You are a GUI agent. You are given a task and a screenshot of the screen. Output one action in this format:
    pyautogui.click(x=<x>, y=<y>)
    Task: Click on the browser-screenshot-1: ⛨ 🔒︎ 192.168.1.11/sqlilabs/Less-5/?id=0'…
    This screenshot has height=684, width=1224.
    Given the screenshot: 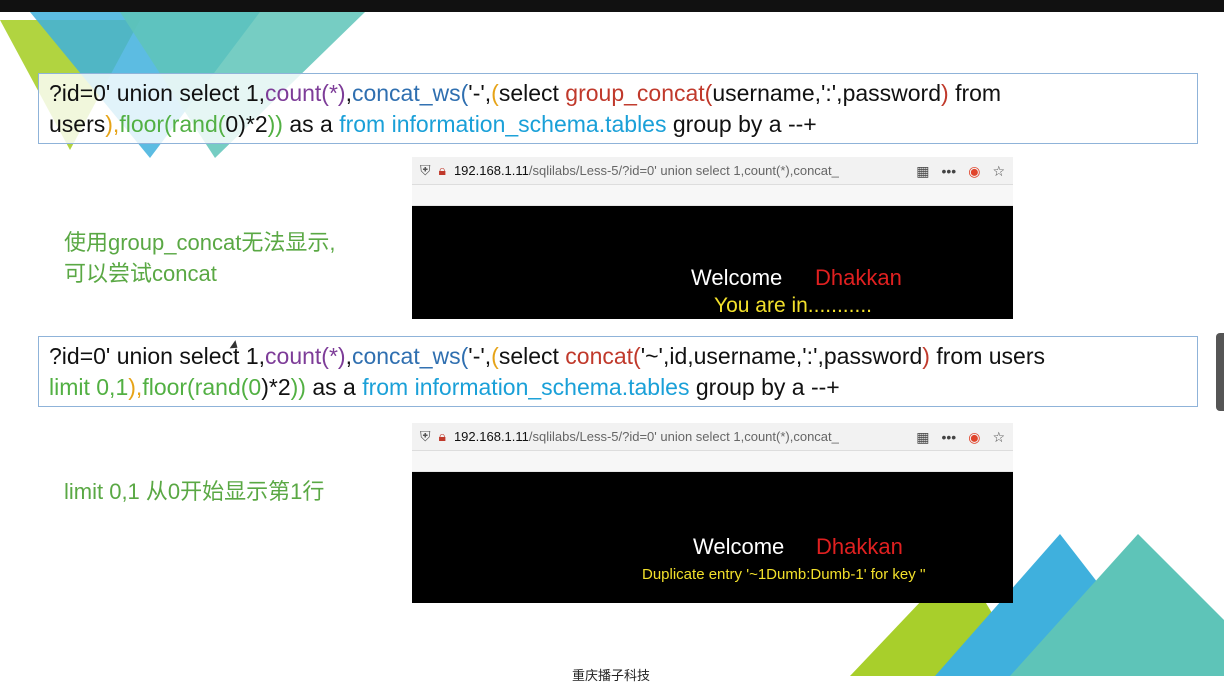 What is the action you would take?
    pyautogui.click(x=712, y=238)
    